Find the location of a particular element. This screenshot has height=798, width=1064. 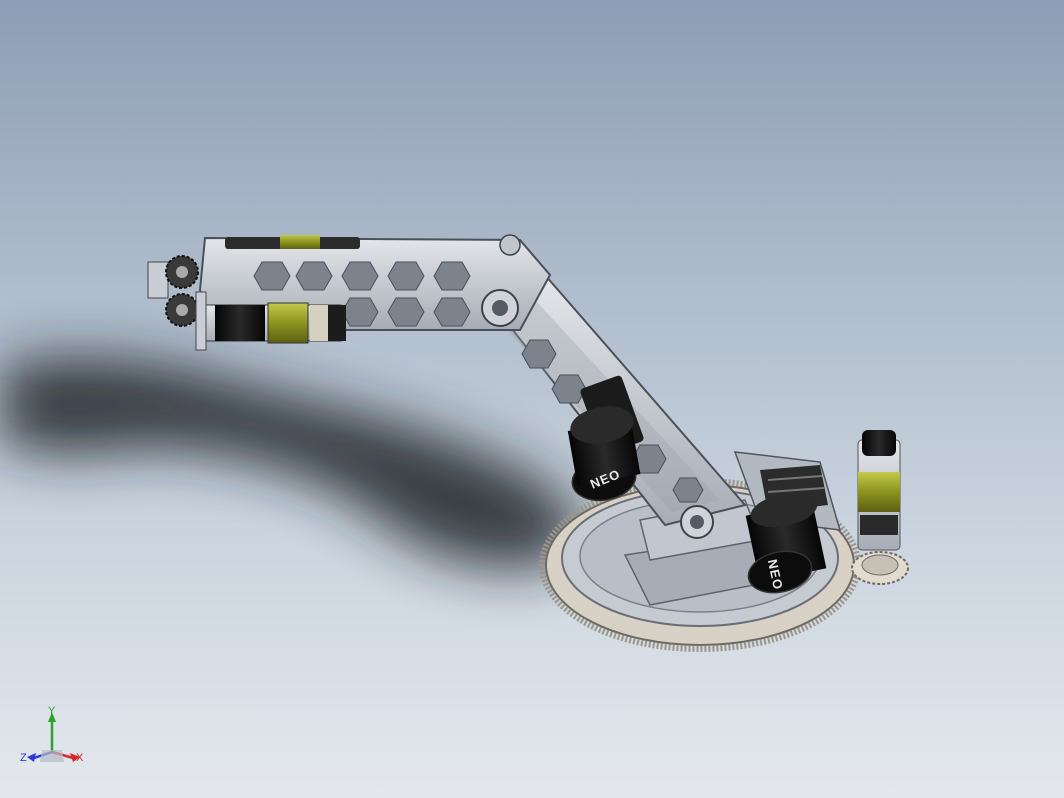

wrist-motor is located at coordinates (272, 323).